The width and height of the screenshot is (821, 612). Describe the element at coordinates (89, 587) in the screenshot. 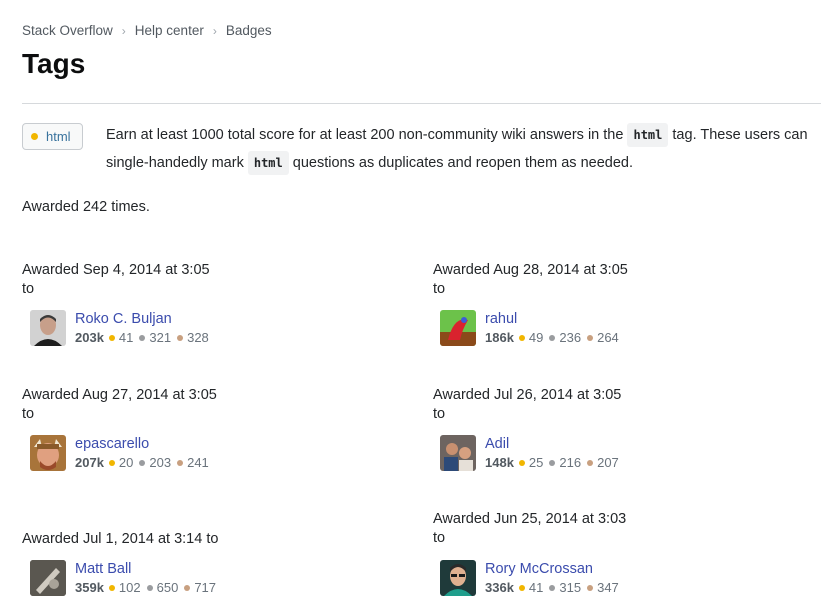

I see `reputation: 359k` at that location.